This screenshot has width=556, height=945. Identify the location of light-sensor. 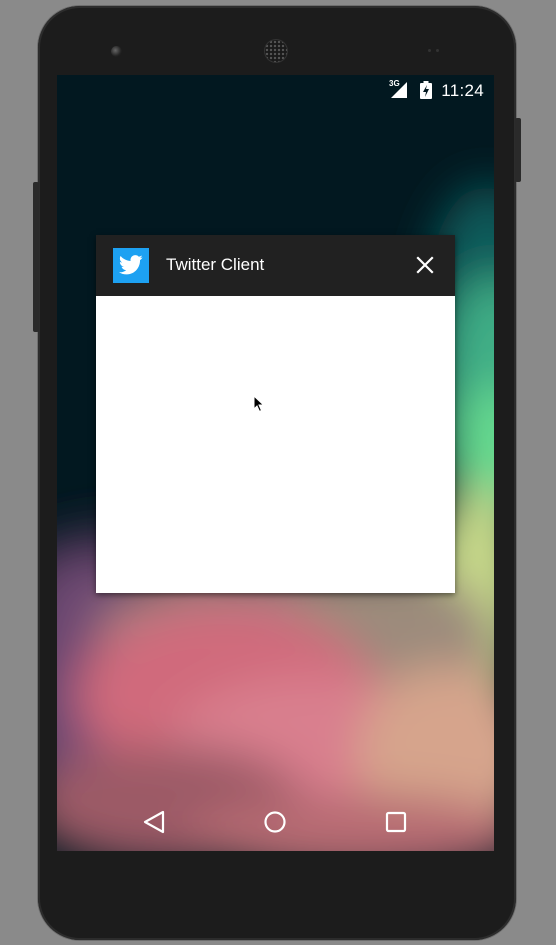
(437, 50).